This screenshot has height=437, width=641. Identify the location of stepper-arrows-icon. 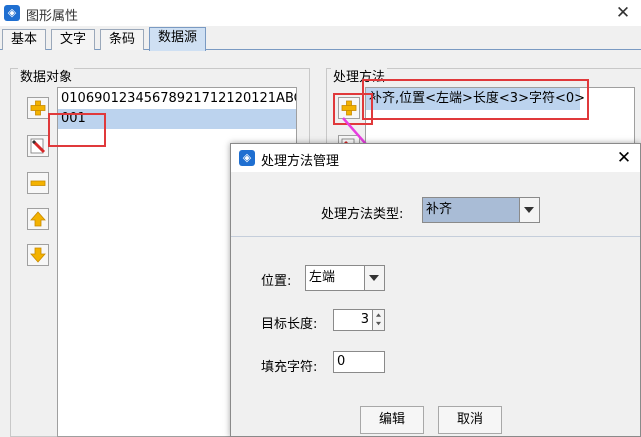
(378, 319).